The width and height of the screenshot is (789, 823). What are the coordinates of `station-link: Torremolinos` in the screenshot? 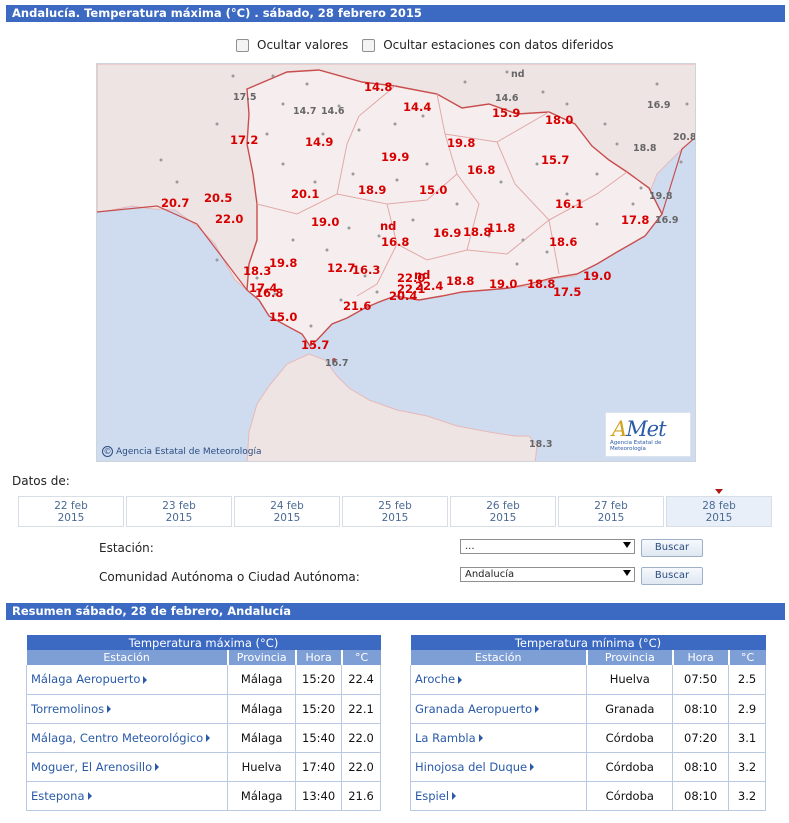 It's located at (127, 709).